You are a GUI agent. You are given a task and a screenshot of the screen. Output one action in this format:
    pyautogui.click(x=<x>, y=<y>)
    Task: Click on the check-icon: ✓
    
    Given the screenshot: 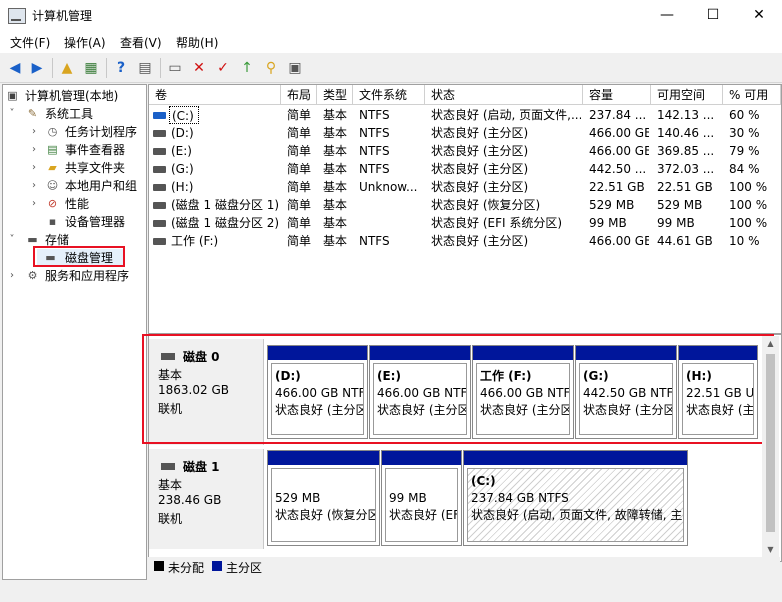 What is the action you would take?
    pyautogui.click(x=223, y=68)
    